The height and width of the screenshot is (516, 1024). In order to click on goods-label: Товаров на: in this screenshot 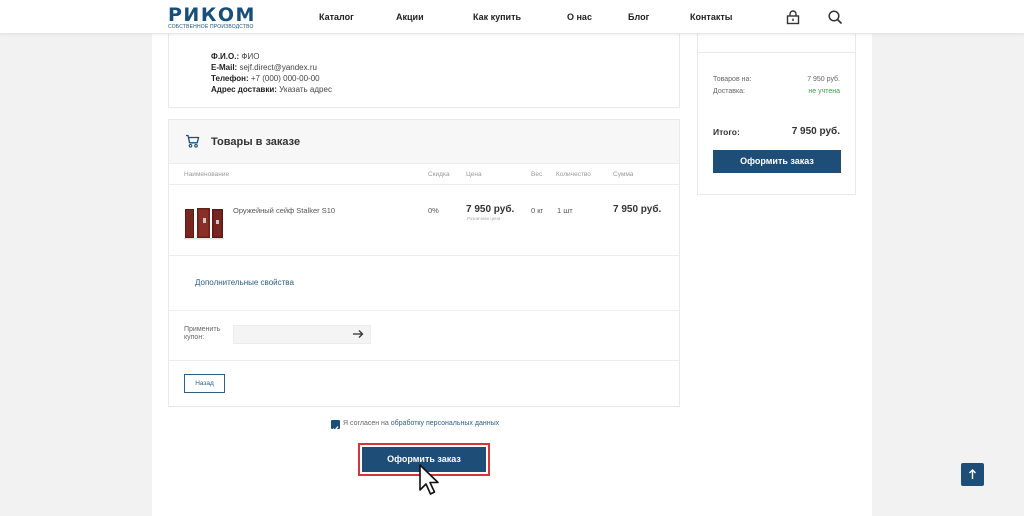, I will do `click(732, 79)`.